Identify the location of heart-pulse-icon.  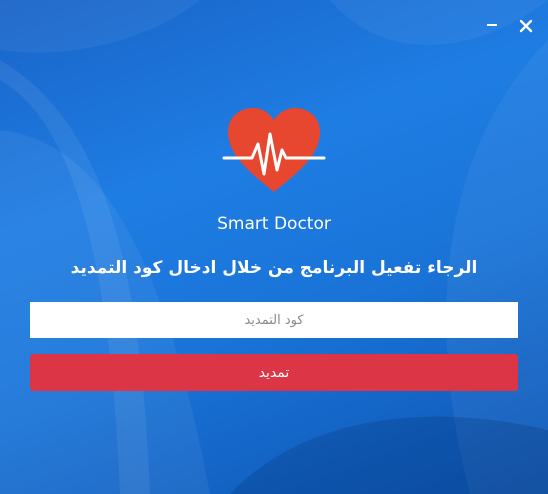
(274, 150).